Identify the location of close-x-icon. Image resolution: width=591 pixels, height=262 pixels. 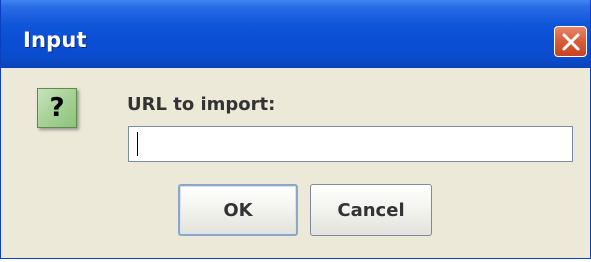
(571, 42).